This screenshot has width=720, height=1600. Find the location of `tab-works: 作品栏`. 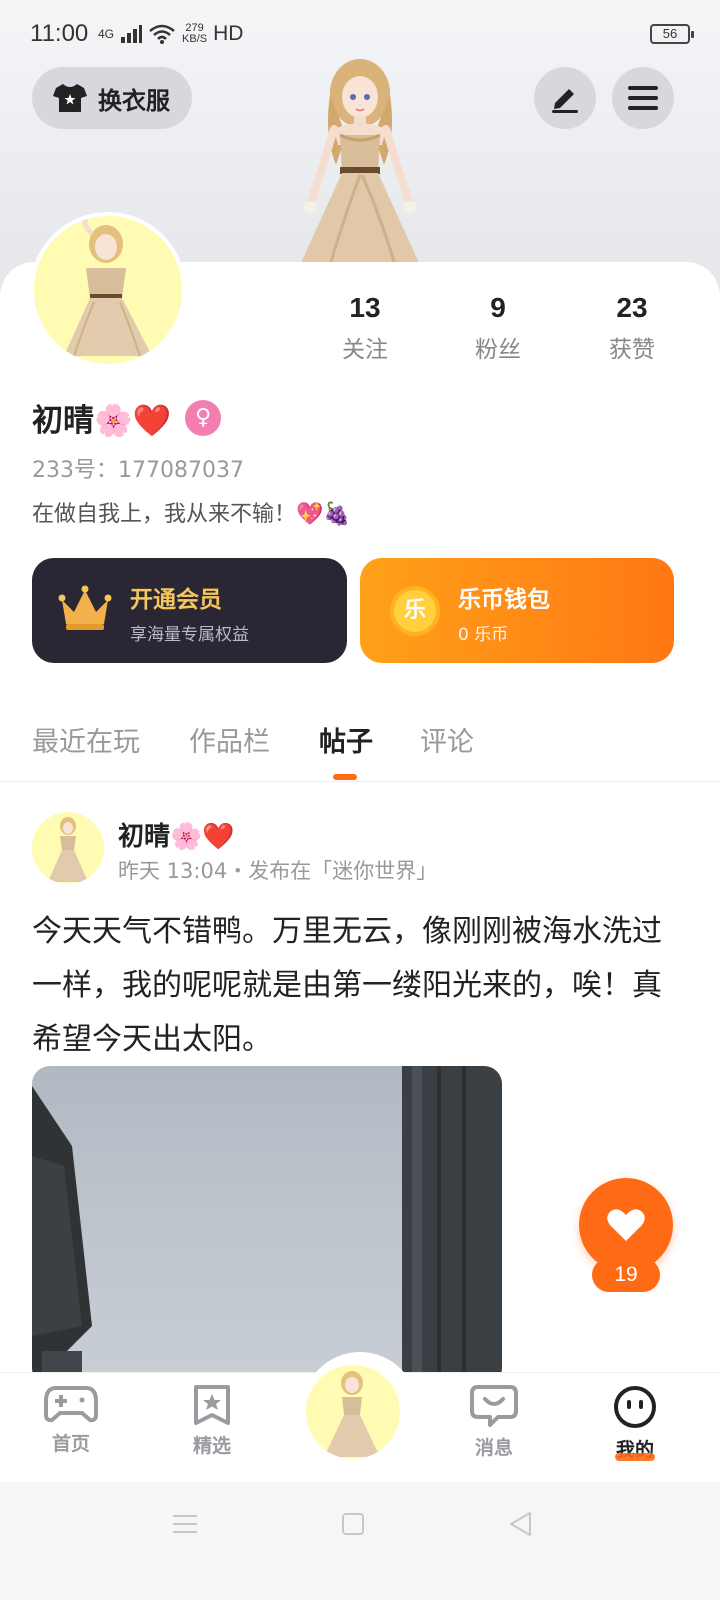

tab-works: 作品栏 is located at coordinates (229, 739).